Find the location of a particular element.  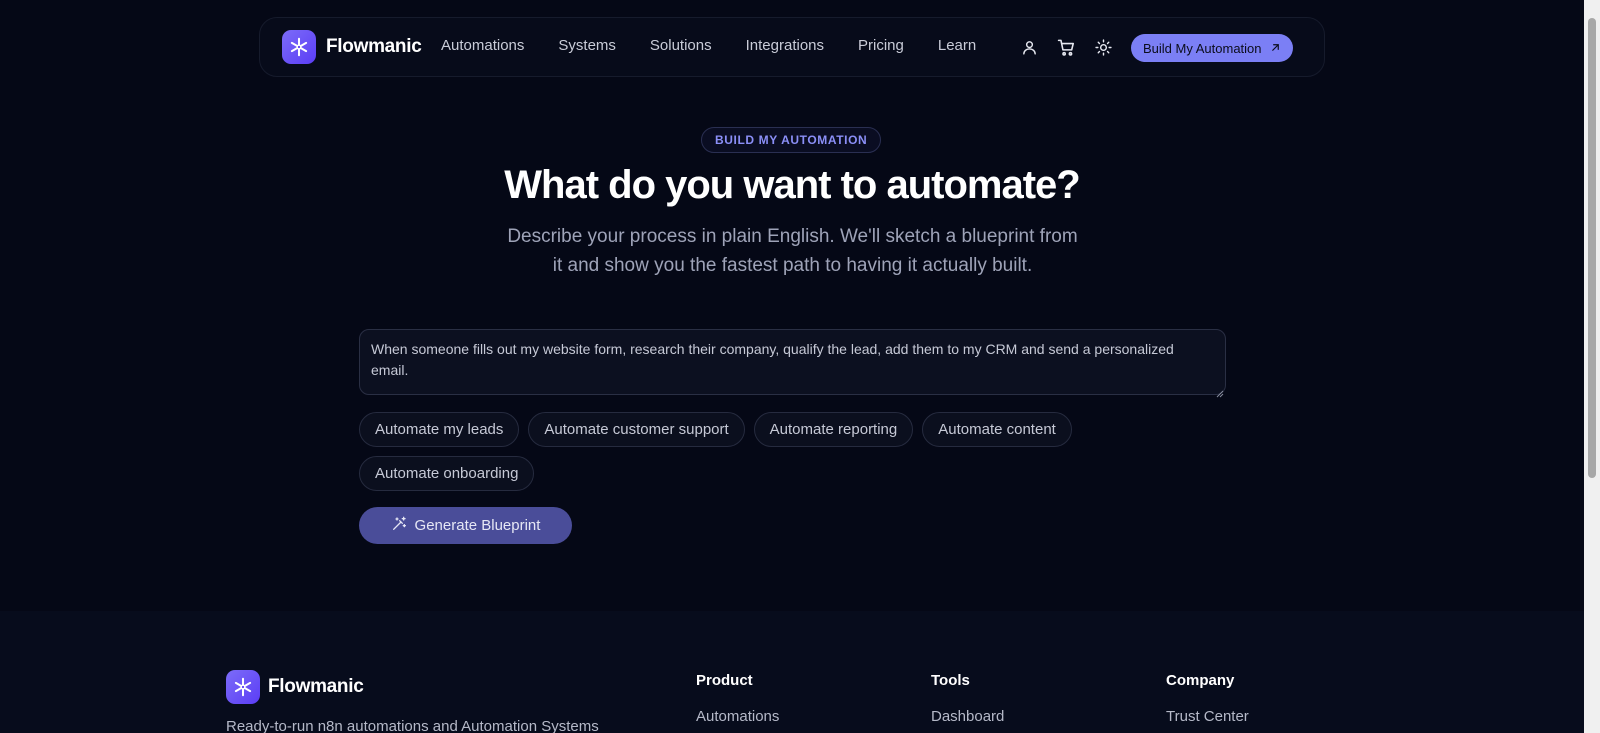

suggestion-chip-reporting: Automate reporting is located at coordinates (833, 429).